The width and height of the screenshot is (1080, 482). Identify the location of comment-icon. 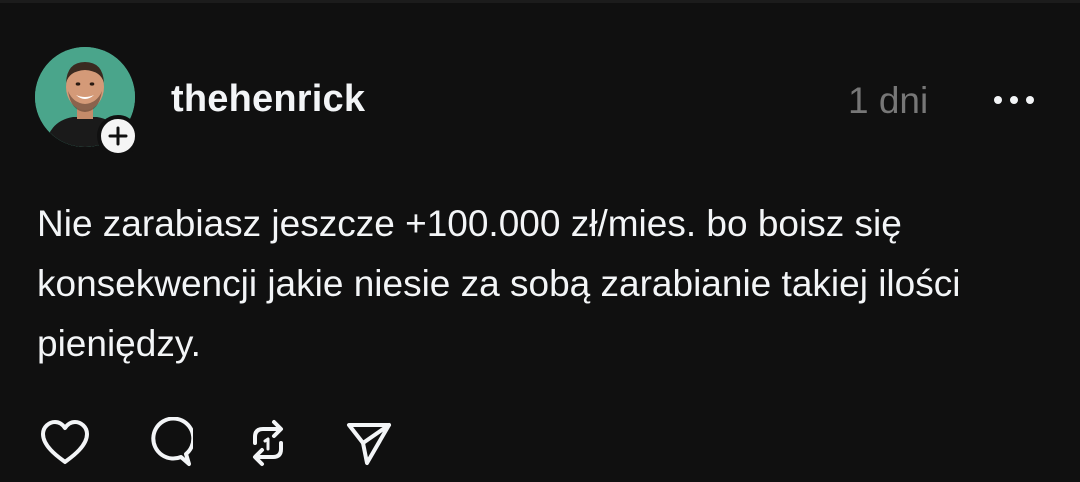
(172, 441).